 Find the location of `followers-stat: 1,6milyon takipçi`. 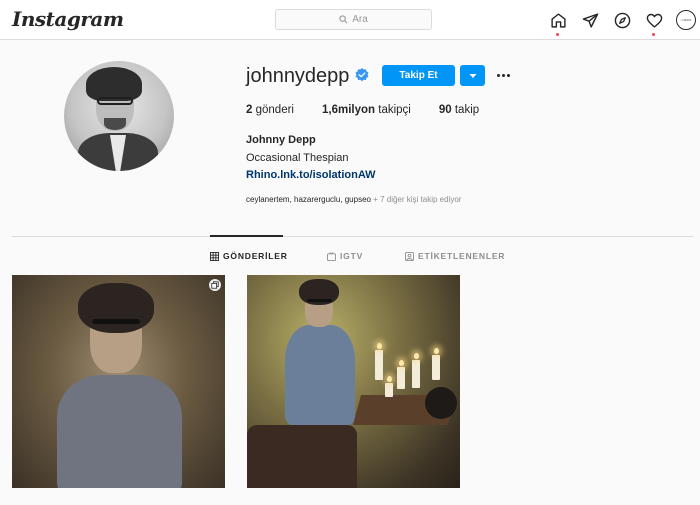

followers-stat: 1,6milyon takipçi is located at coordinates (366, 110).